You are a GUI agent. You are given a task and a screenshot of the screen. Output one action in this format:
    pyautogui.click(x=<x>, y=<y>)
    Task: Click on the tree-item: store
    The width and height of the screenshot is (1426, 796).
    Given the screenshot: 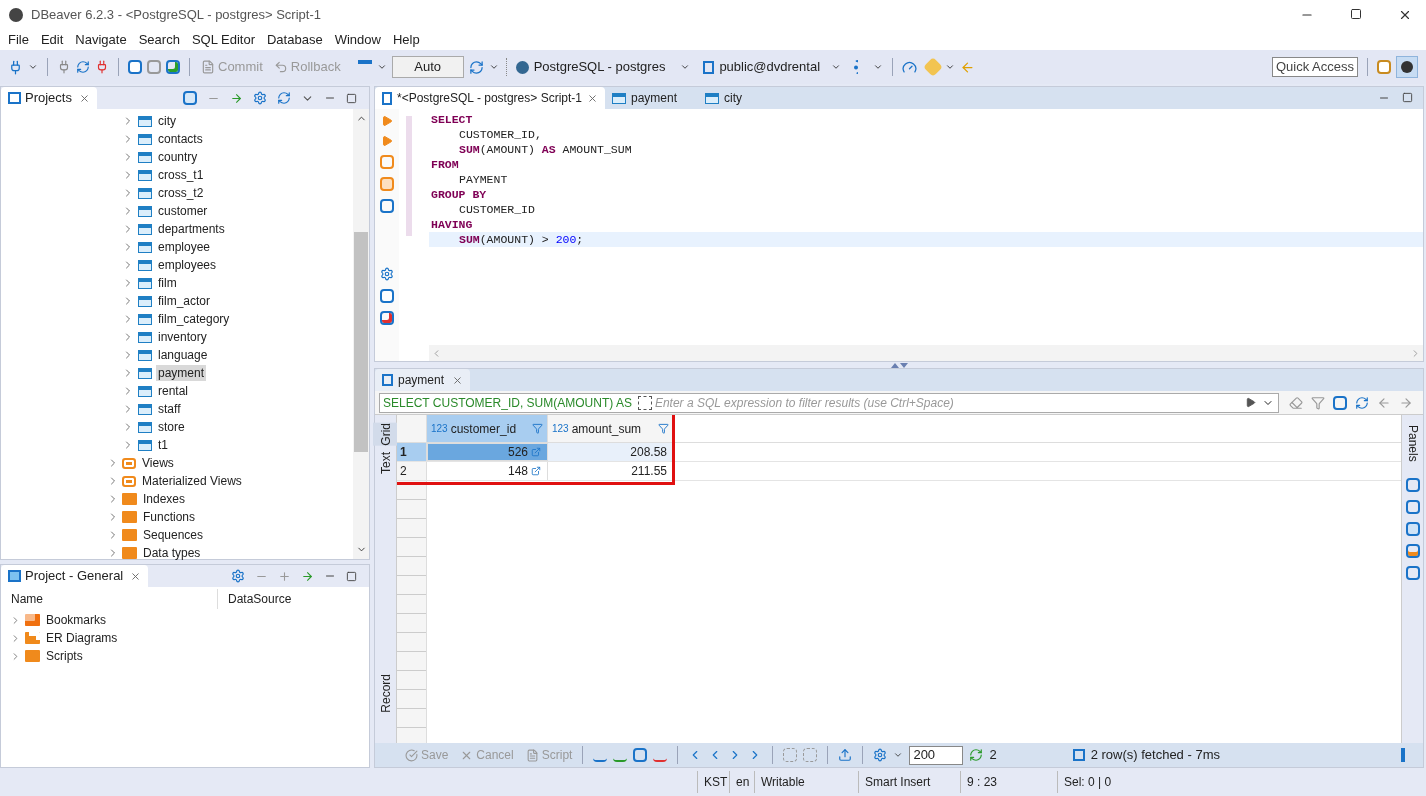 What is the action you would take?
    pyautogui.click(x=171, y=427)
    